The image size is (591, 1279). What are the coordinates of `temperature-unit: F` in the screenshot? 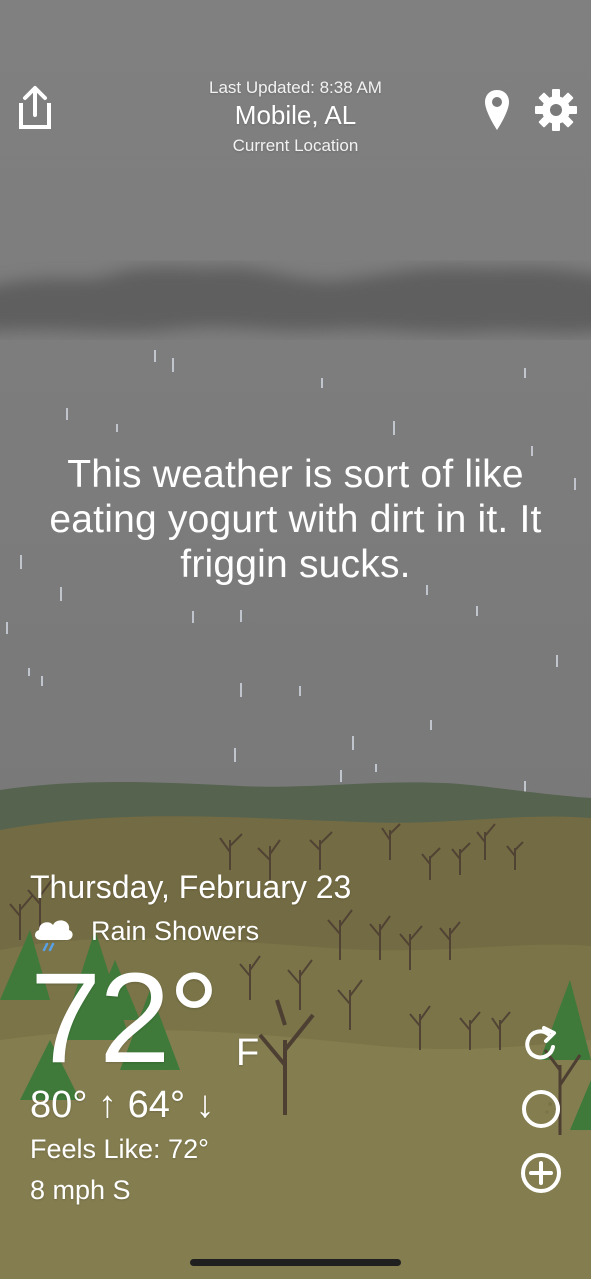 It's located at (247, 1053).